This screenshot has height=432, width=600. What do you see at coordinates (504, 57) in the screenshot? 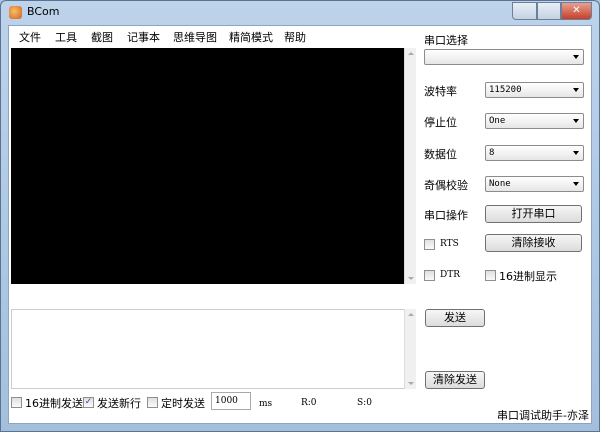
I see `port-select` at bounding box center [504, 57].